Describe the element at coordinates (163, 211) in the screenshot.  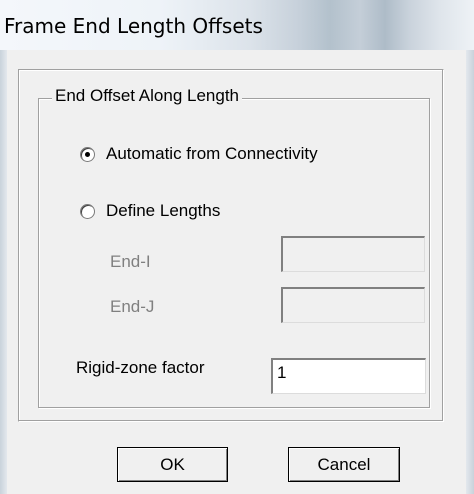
I see `define-lengths-label: Define Lengths` at that location.